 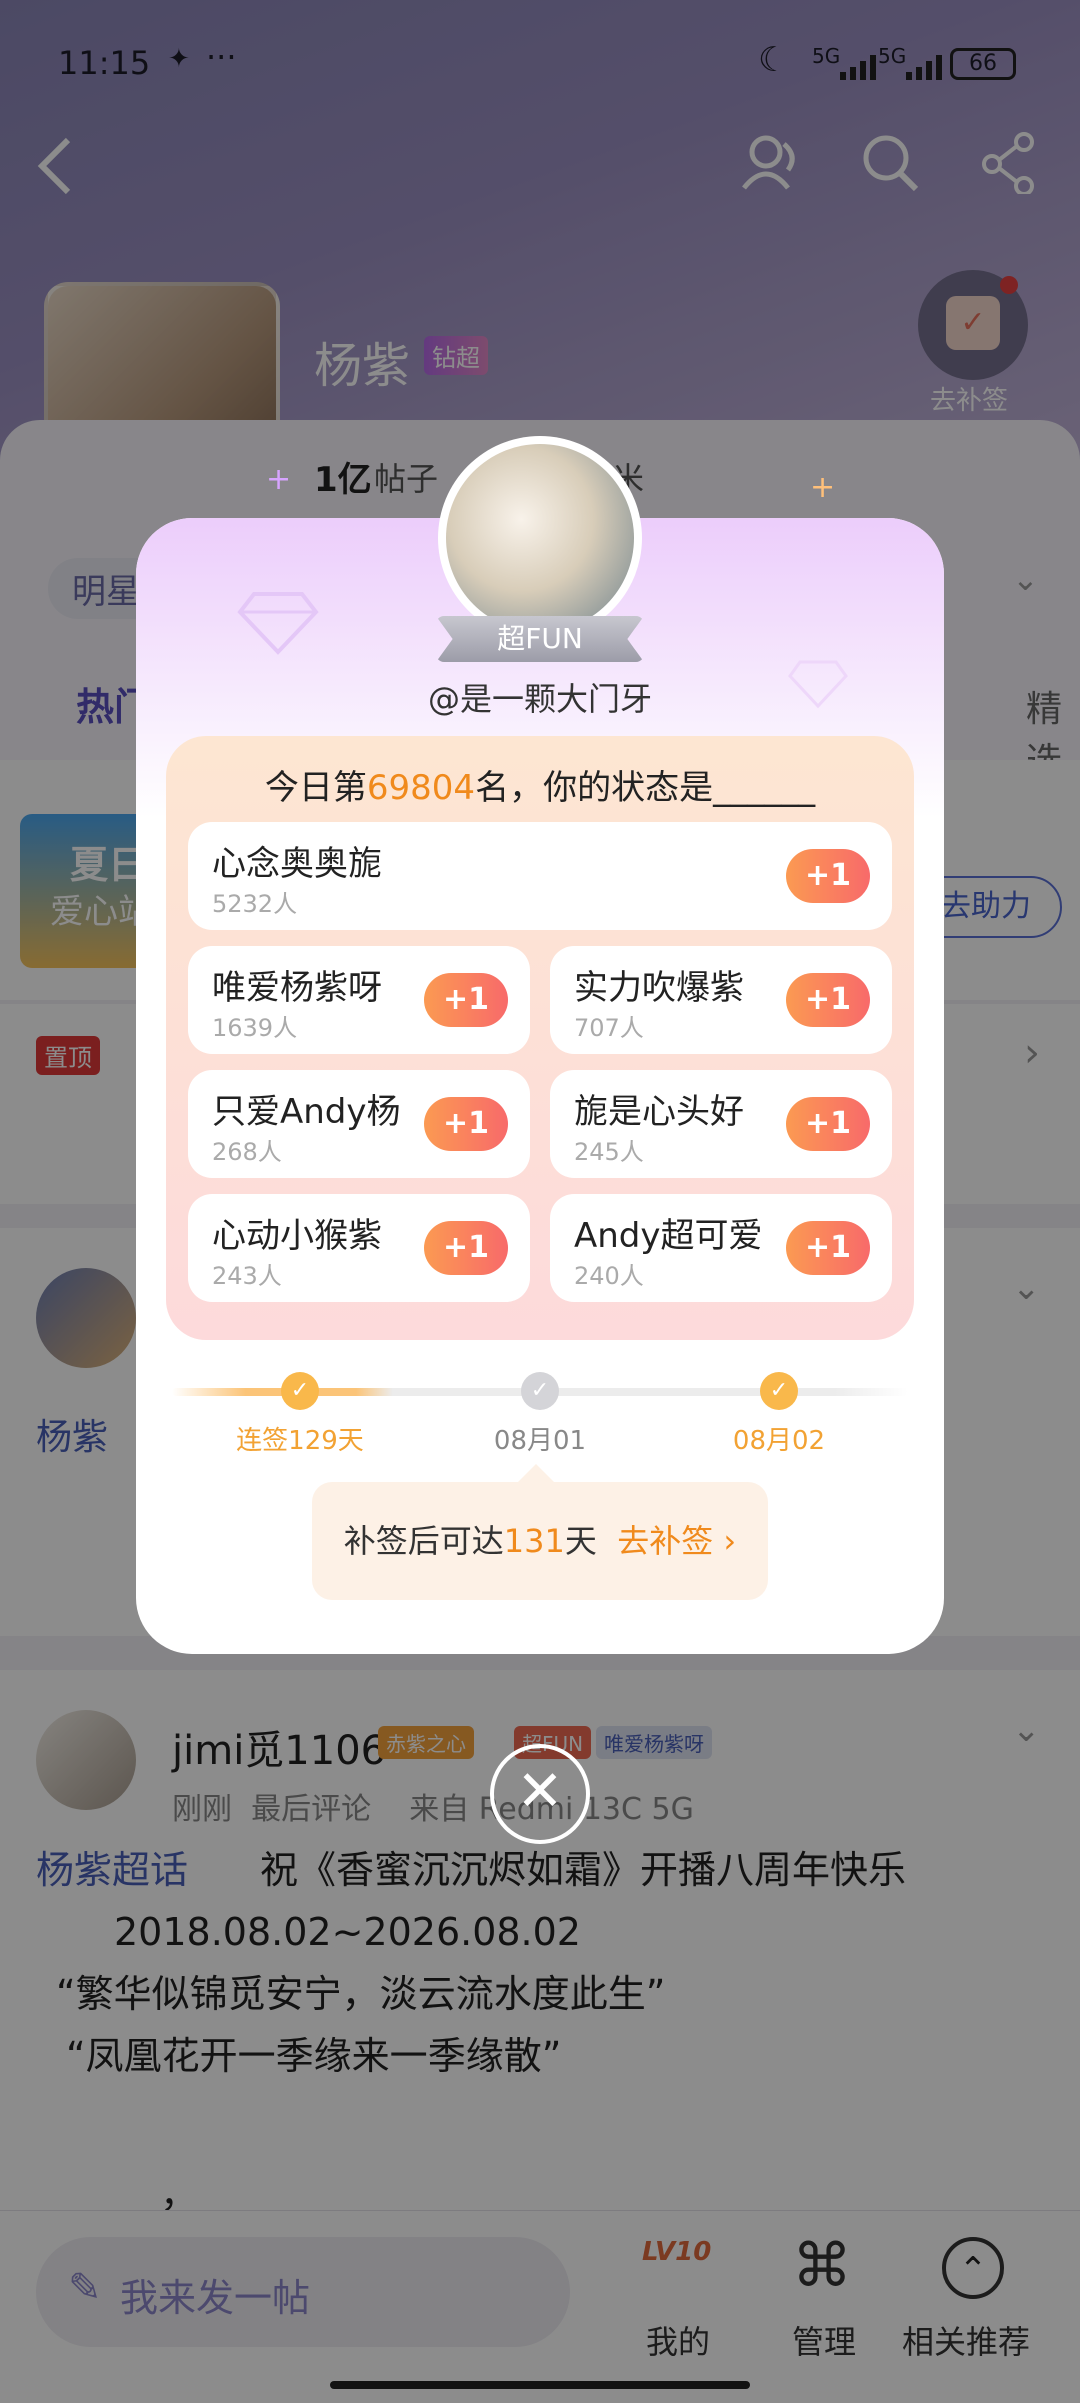 I want to click on status-option: 实力吹爆紫 707人 +1, so click(x=721, y=1000).